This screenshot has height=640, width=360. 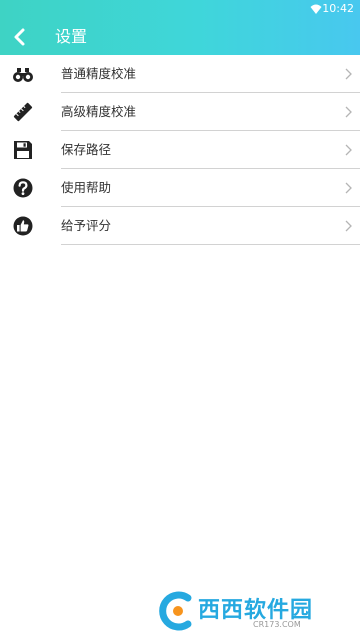 I want to click on status-time: 10:42, so click(x=338, y=8).